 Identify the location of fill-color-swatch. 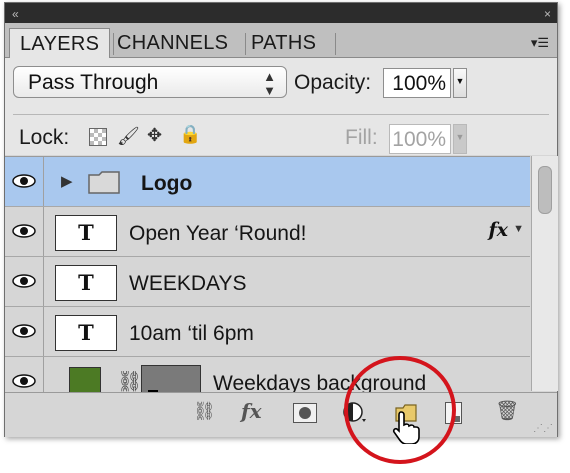
(85, 379).